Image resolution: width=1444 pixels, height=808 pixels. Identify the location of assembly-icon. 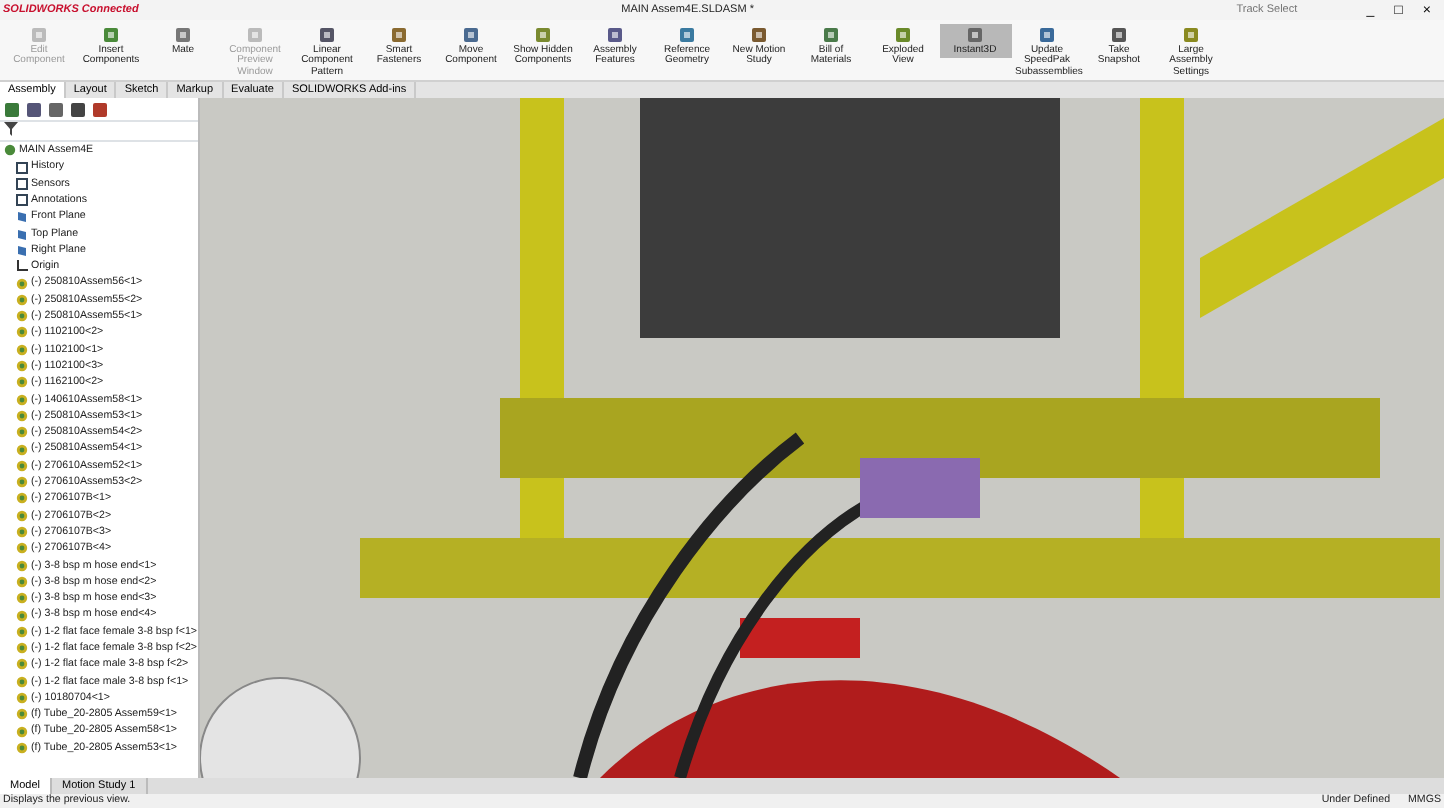
(10, 150).